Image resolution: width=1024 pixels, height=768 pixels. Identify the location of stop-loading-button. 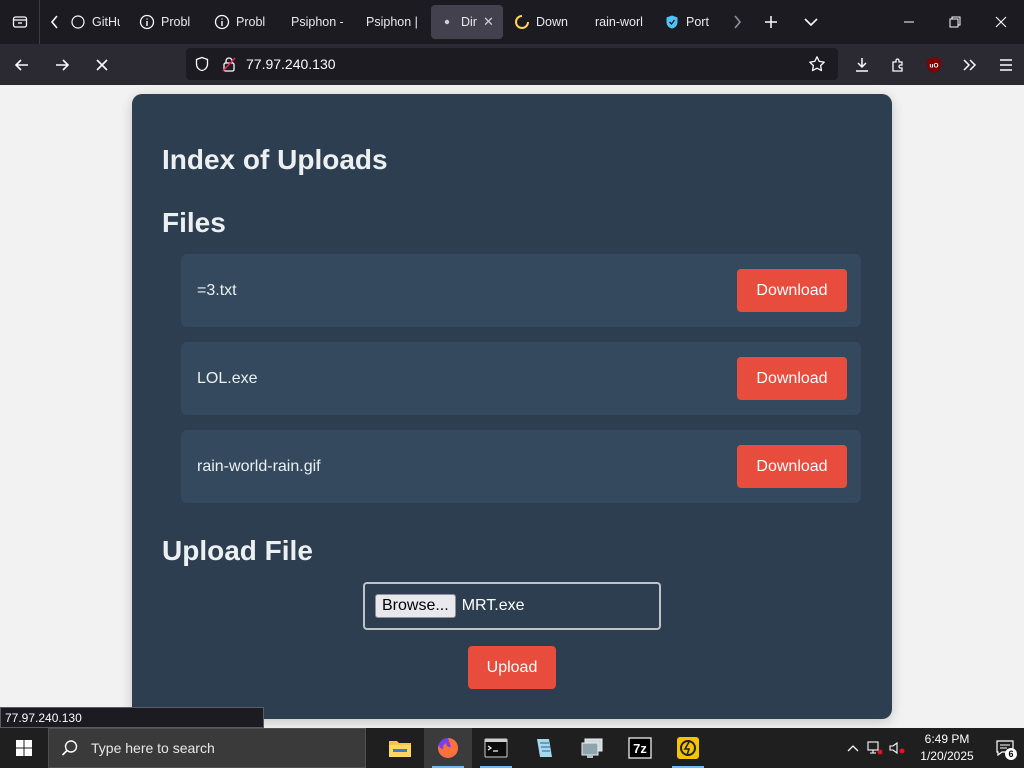
(102, 65).